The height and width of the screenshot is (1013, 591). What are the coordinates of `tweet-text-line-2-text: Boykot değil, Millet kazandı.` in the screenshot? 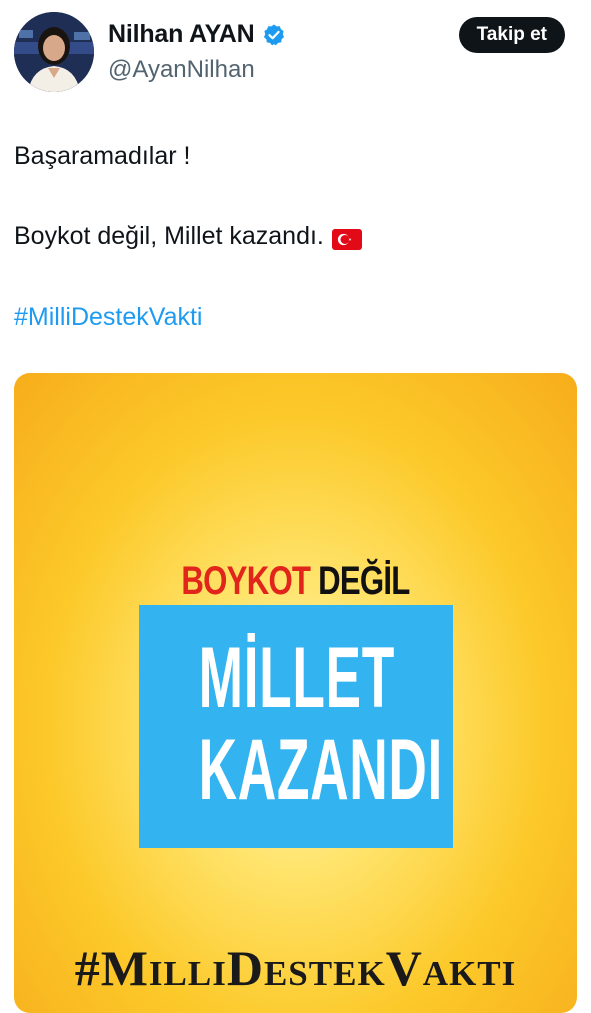 It's located at (169, 236).